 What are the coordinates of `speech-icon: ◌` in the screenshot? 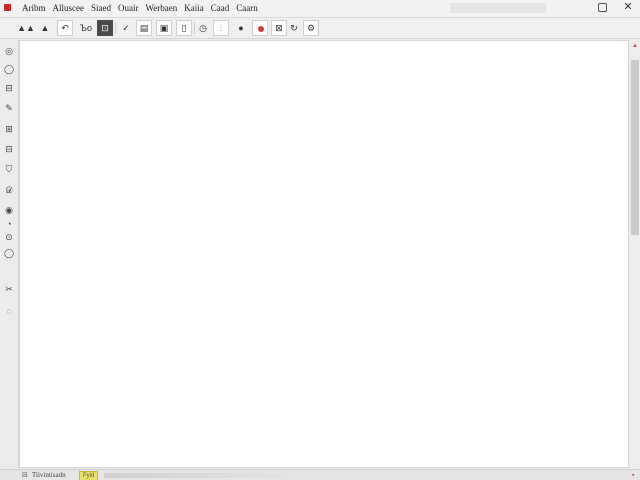 It's located at (9, 310).